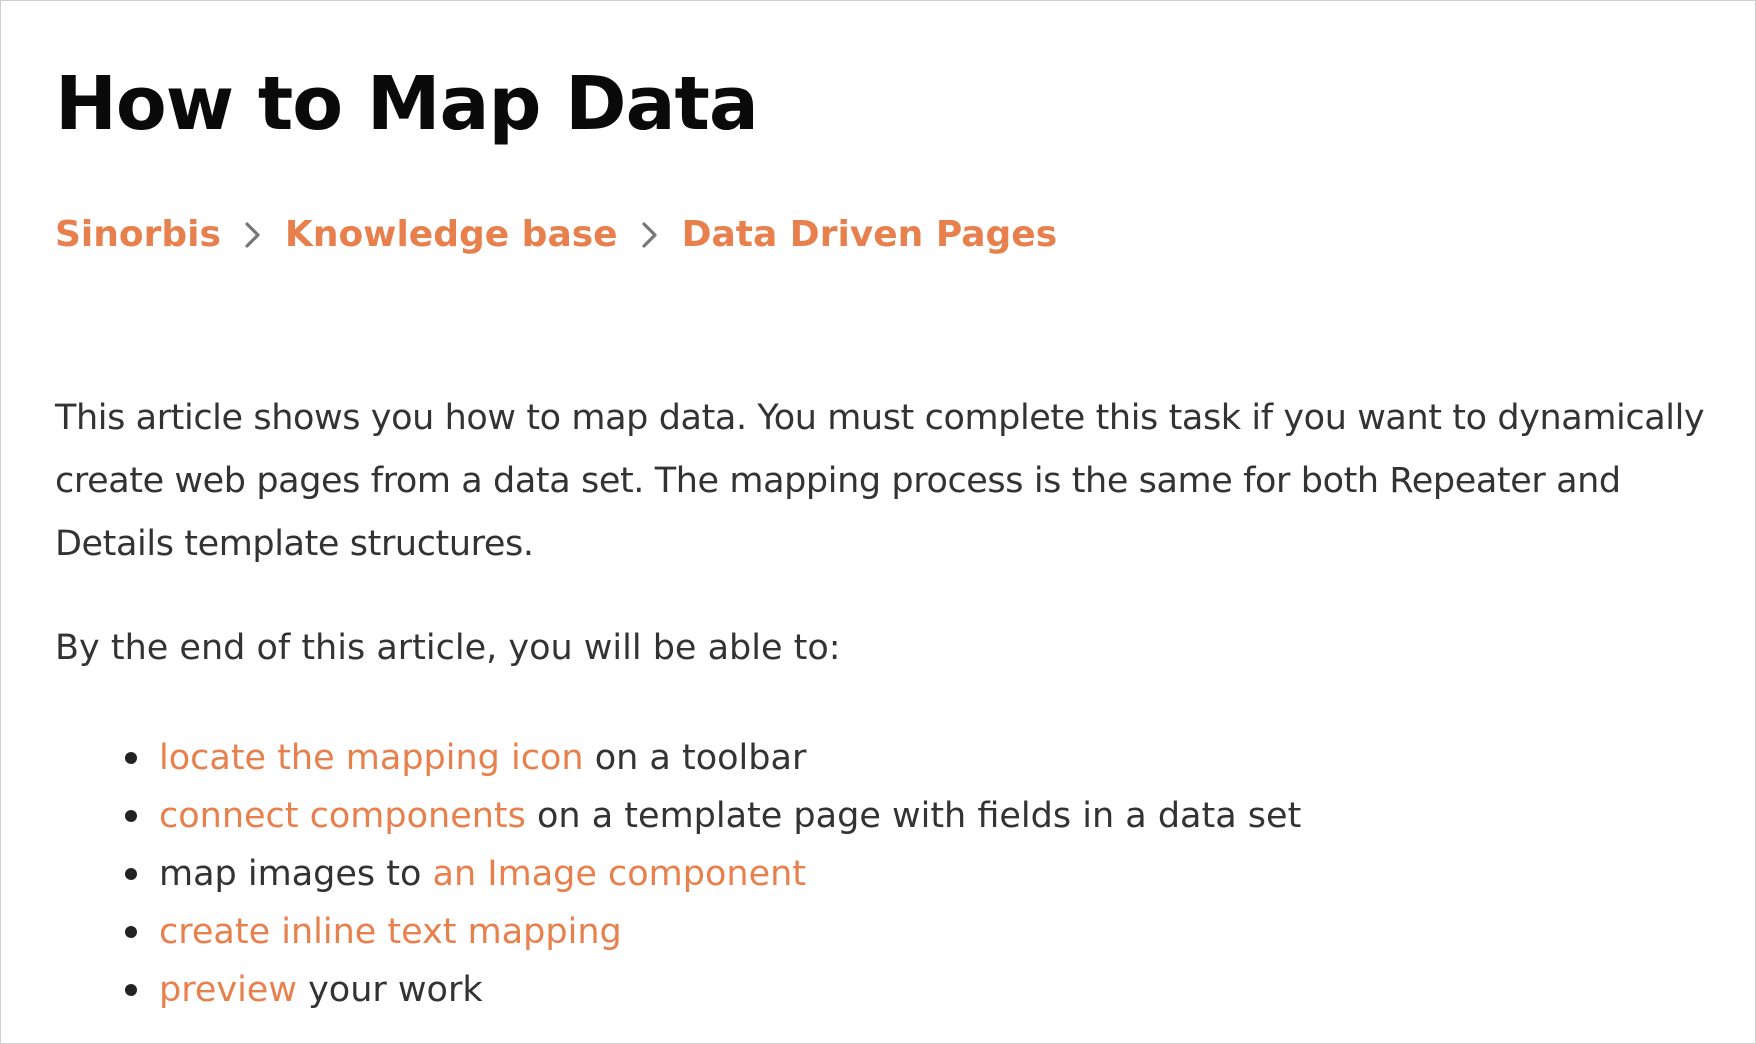 This screenshot has height=1044, width=1756. I want to click on list-item: preview your work, so click(678, 990).